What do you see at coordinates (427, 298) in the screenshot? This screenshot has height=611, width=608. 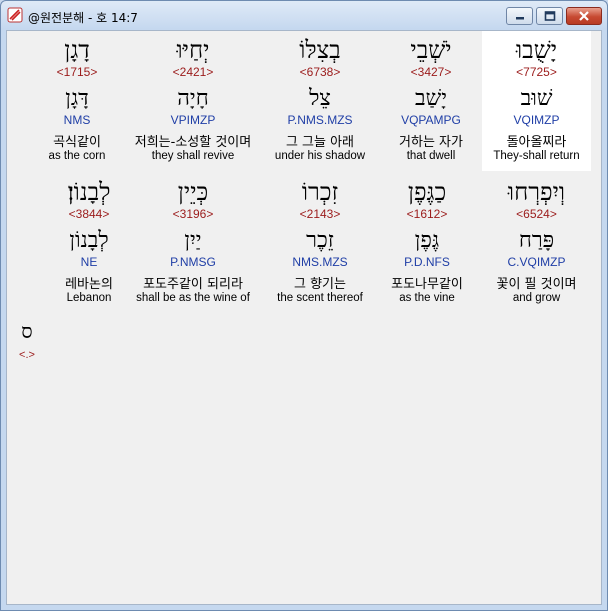 I see `english-gloss: as the vine` at bounding box center [427, 298].